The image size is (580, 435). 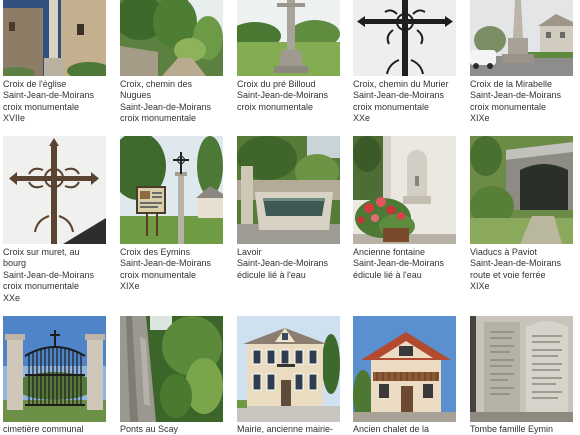 I want to click on photo-croix-muret-bourg, so click(x=54, y=190).